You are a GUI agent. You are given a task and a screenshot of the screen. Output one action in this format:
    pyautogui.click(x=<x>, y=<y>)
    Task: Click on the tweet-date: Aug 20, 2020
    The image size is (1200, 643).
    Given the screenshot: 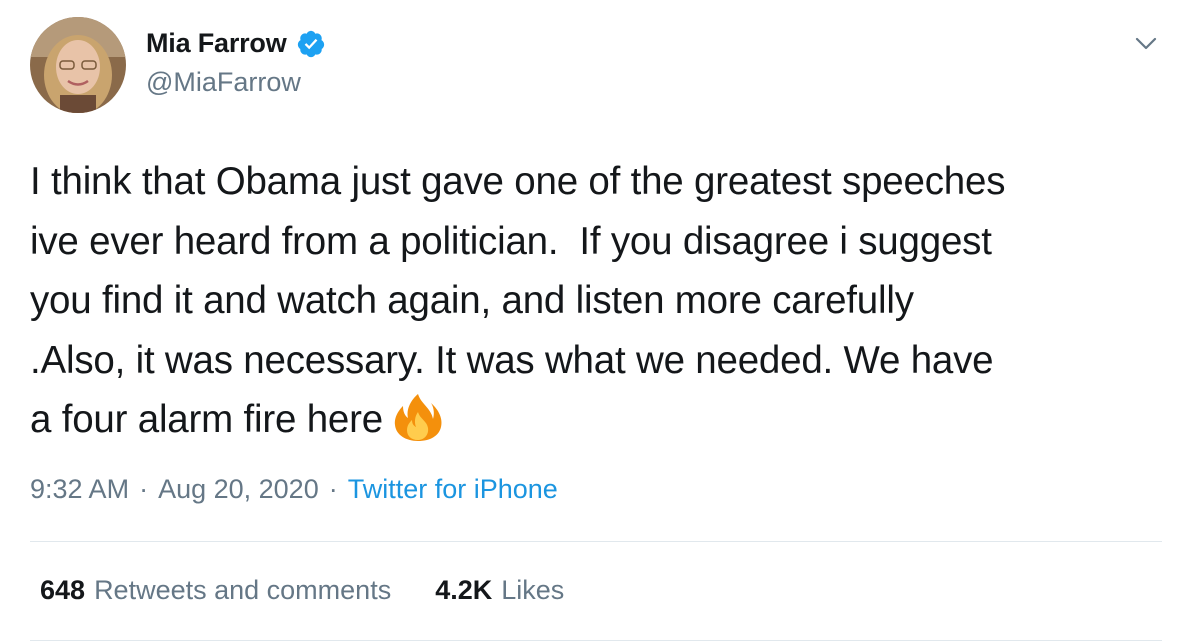 What is the action you would take?
    pyautogui.click(x=238, y=489)
    